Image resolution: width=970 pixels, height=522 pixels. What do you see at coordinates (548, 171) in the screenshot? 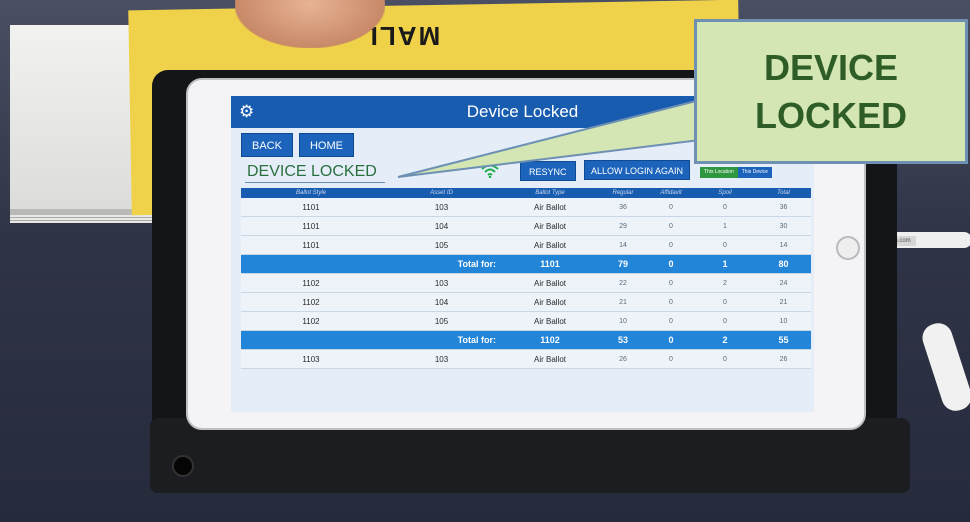
I see `resync-button: RESYNC` at bounding box center [548, 171].